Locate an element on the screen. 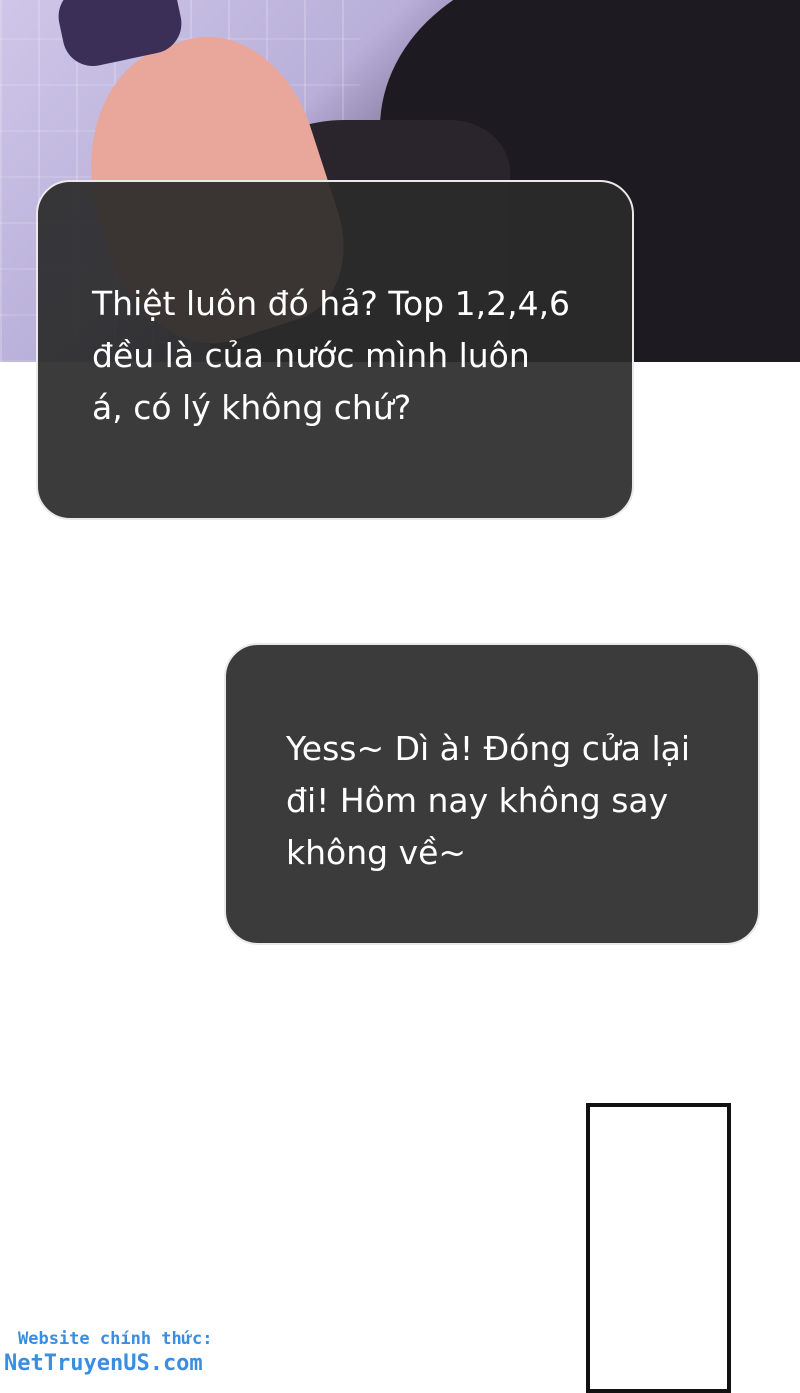  watermark-label: Website chính thức: is located at coordinates (115, 1339).